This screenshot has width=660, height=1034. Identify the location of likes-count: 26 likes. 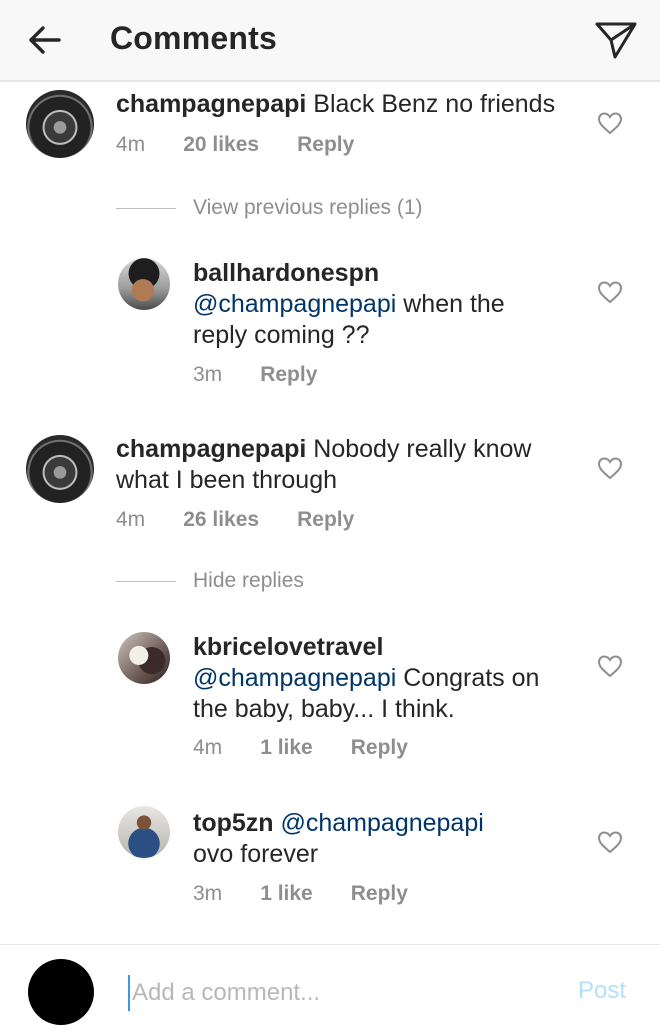
(221, 520).